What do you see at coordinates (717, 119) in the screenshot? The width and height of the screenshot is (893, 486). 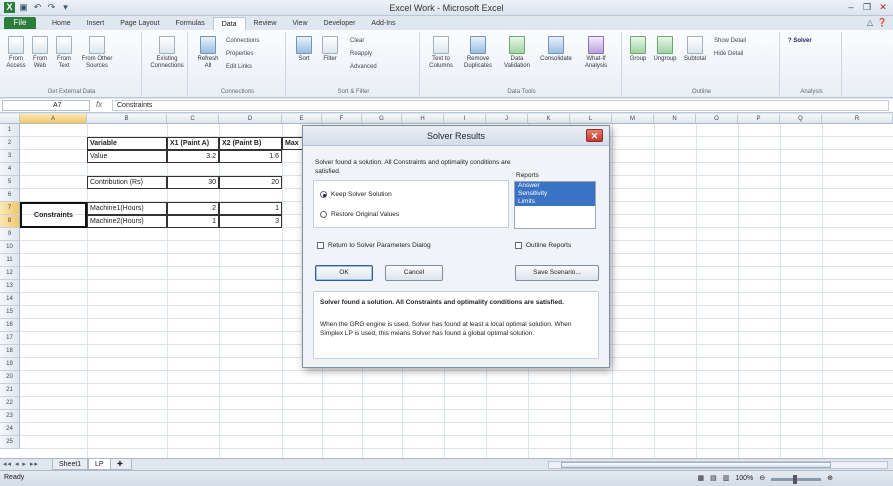 I see `column-header: O` at bounding box center [717, 119].